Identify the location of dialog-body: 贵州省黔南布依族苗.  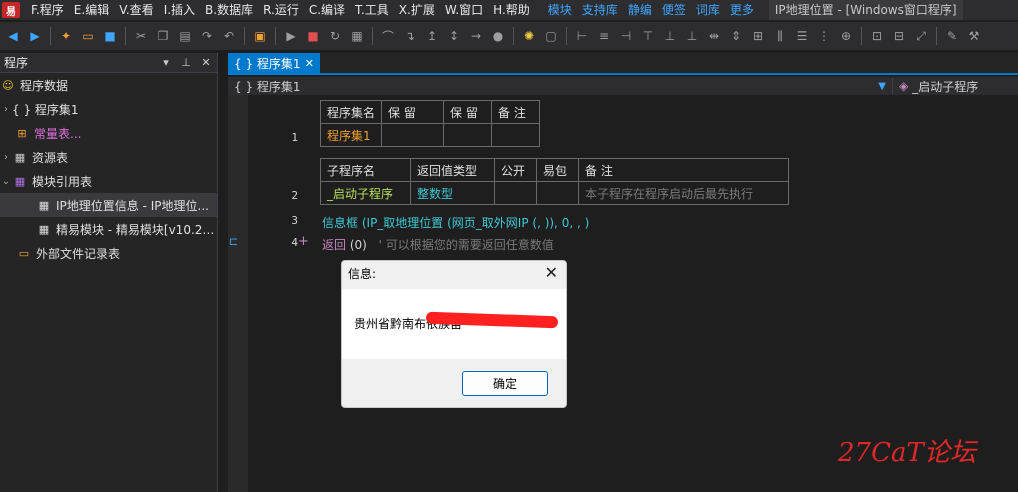
(454, 324).